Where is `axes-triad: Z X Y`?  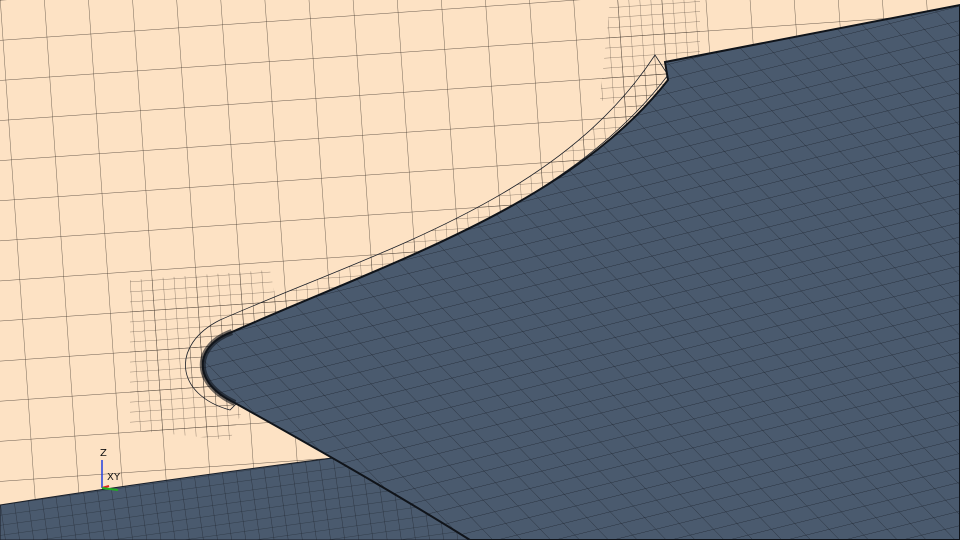 axes-triad: Z X Y is located at coordinates (112, 470).